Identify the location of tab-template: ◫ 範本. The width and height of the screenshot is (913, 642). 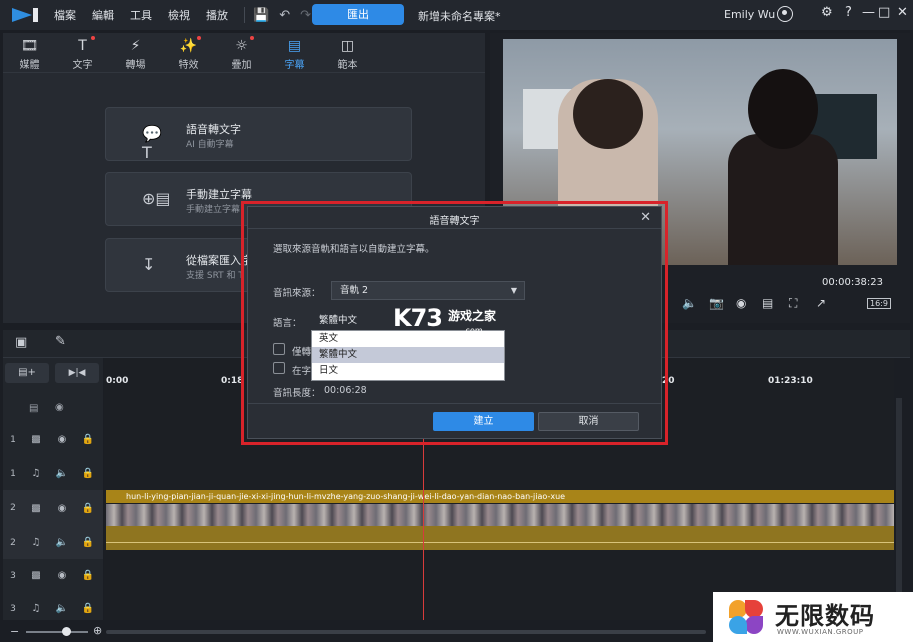
(347, 52).